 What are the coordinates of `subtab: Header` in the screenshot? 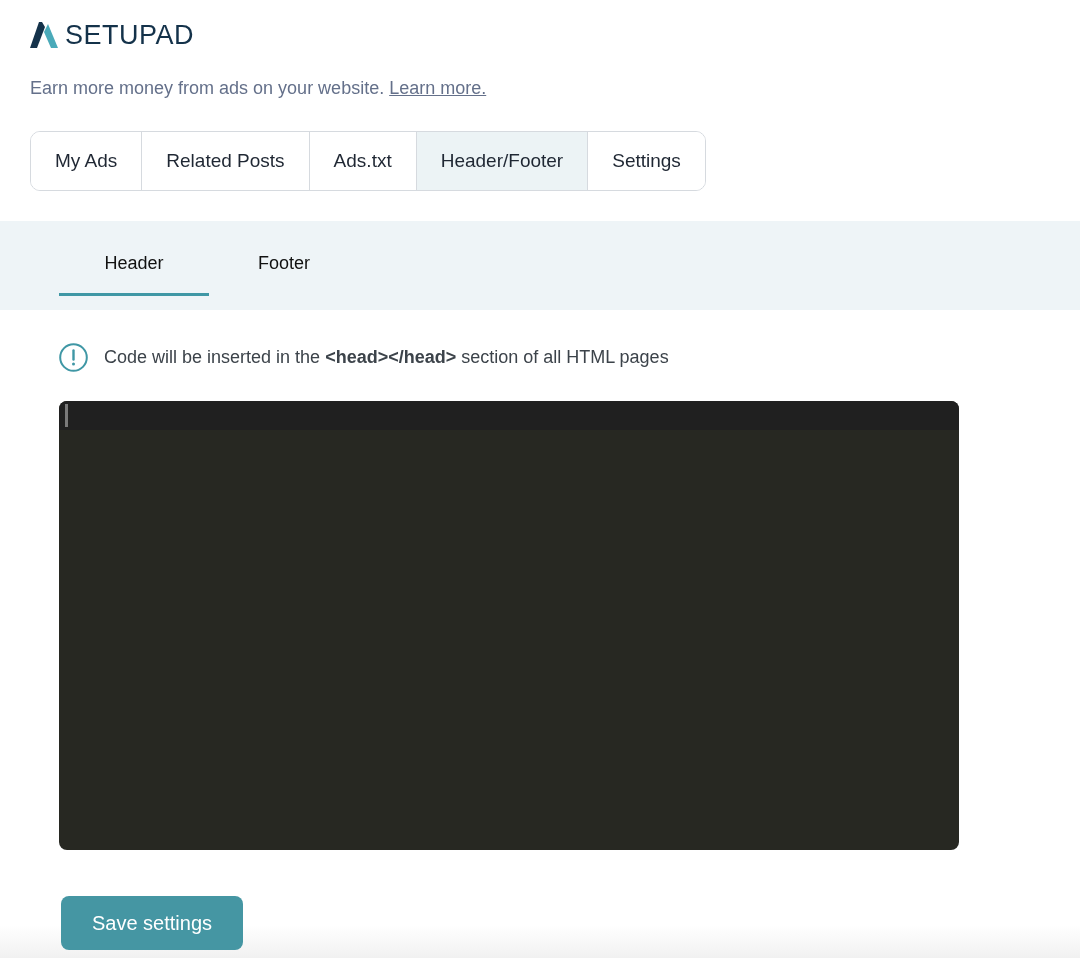 It's located at (134, 265).